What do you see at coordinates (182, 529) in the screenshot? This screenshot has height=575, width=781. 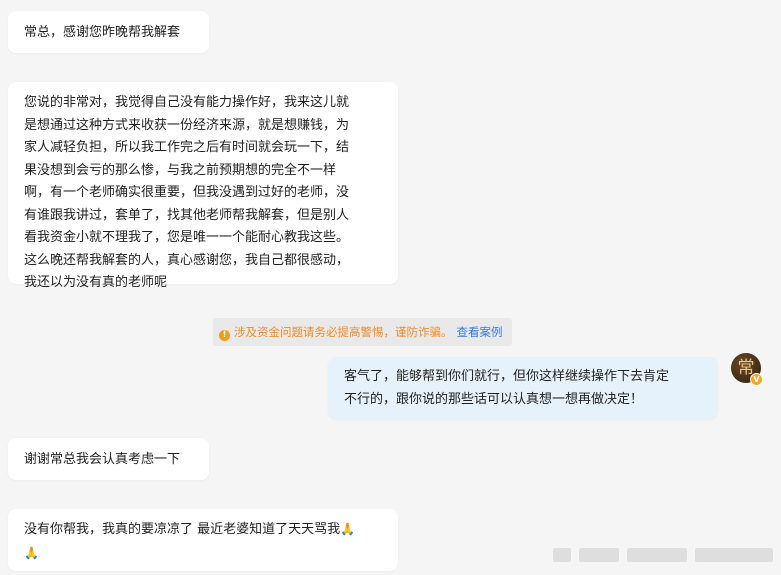 I see `message-line: 没有你帮我，我真的要凉凉了 最近老婆知道了天天骂我` at bounding box center [182, 529].